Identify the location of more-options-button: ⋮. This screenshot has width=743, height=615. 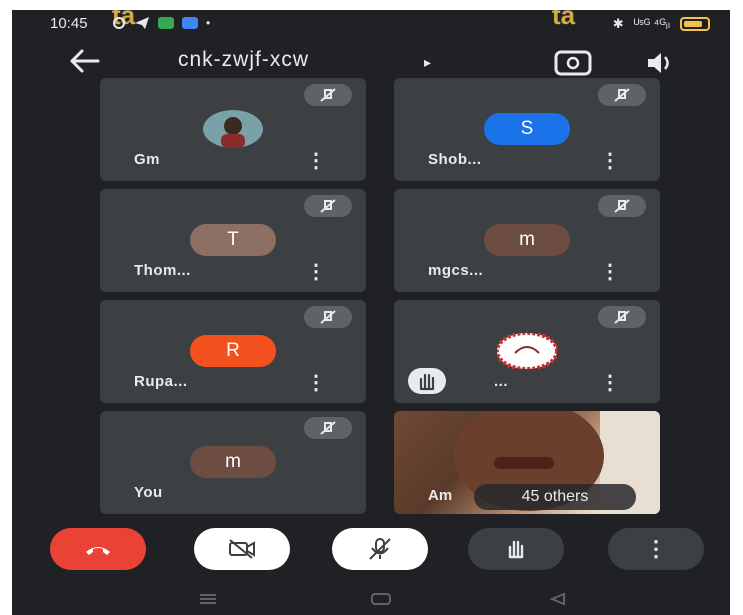
(656, 549).